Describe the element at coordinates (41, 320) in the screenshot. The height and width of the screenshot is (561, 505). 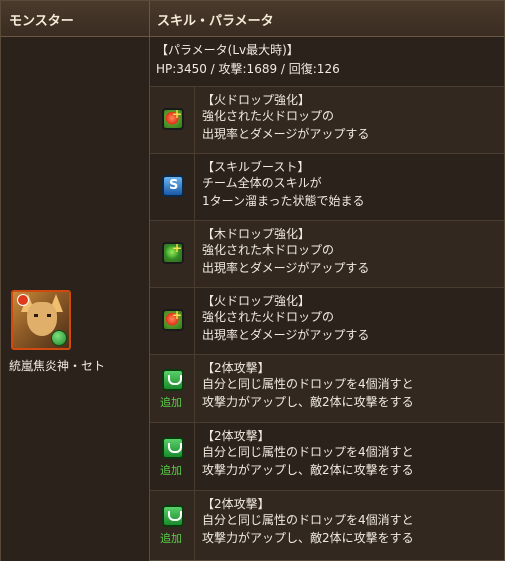
I see `seto-portrait-icon` at that location.